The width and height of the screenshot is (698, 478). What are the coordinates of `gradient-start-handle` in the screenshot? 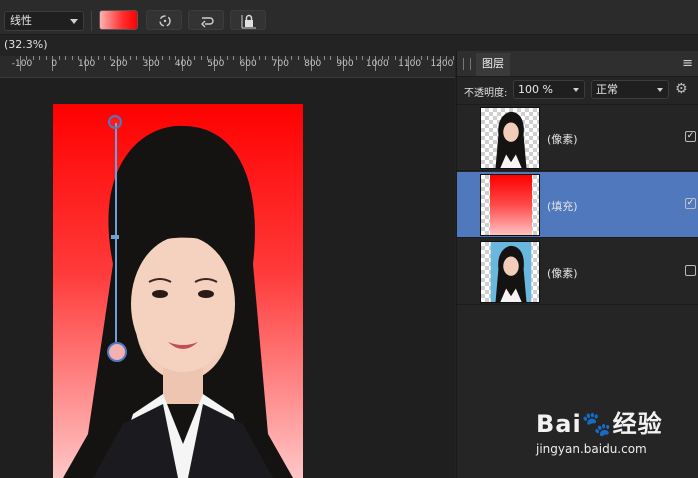 It's located at (115, 122).